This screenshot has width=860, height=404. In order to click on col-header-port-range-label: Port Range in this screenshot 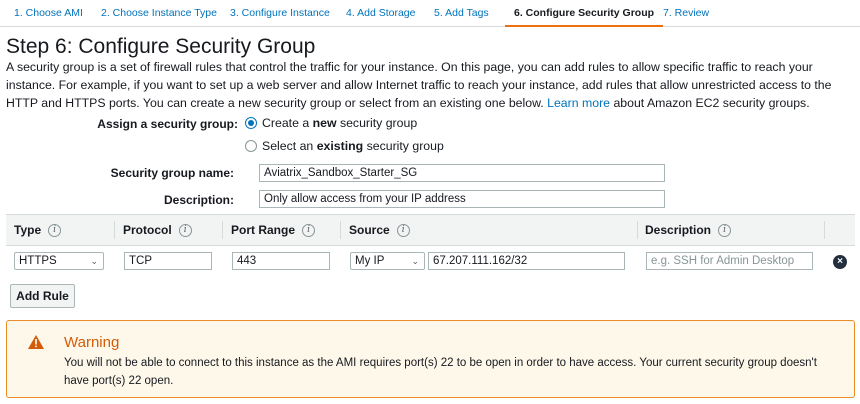, I will do `click(263, 230)`.